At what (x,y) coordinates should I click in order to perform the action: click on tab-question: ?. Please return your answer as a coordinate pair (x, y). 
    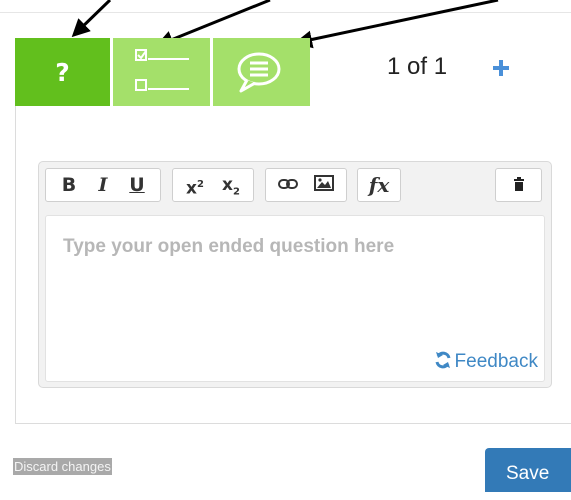
    Looking at the image, I should click on (62, 72).